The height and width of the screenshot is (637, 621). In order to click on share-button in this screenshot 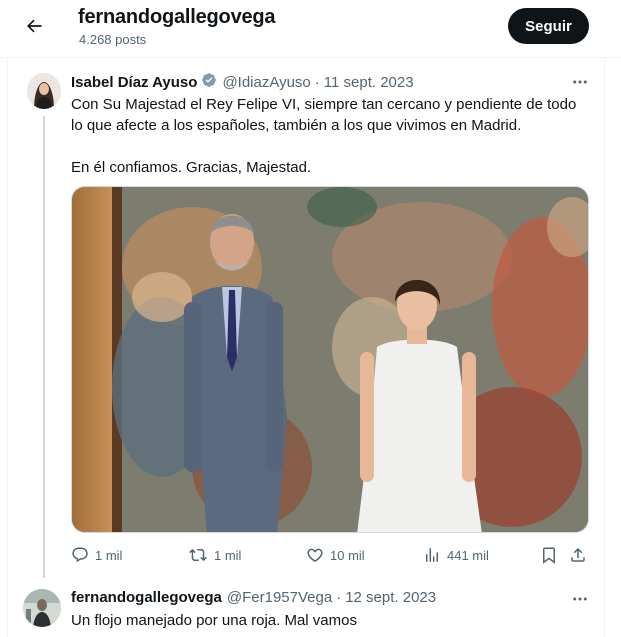, I will do `click(581, 555)`.